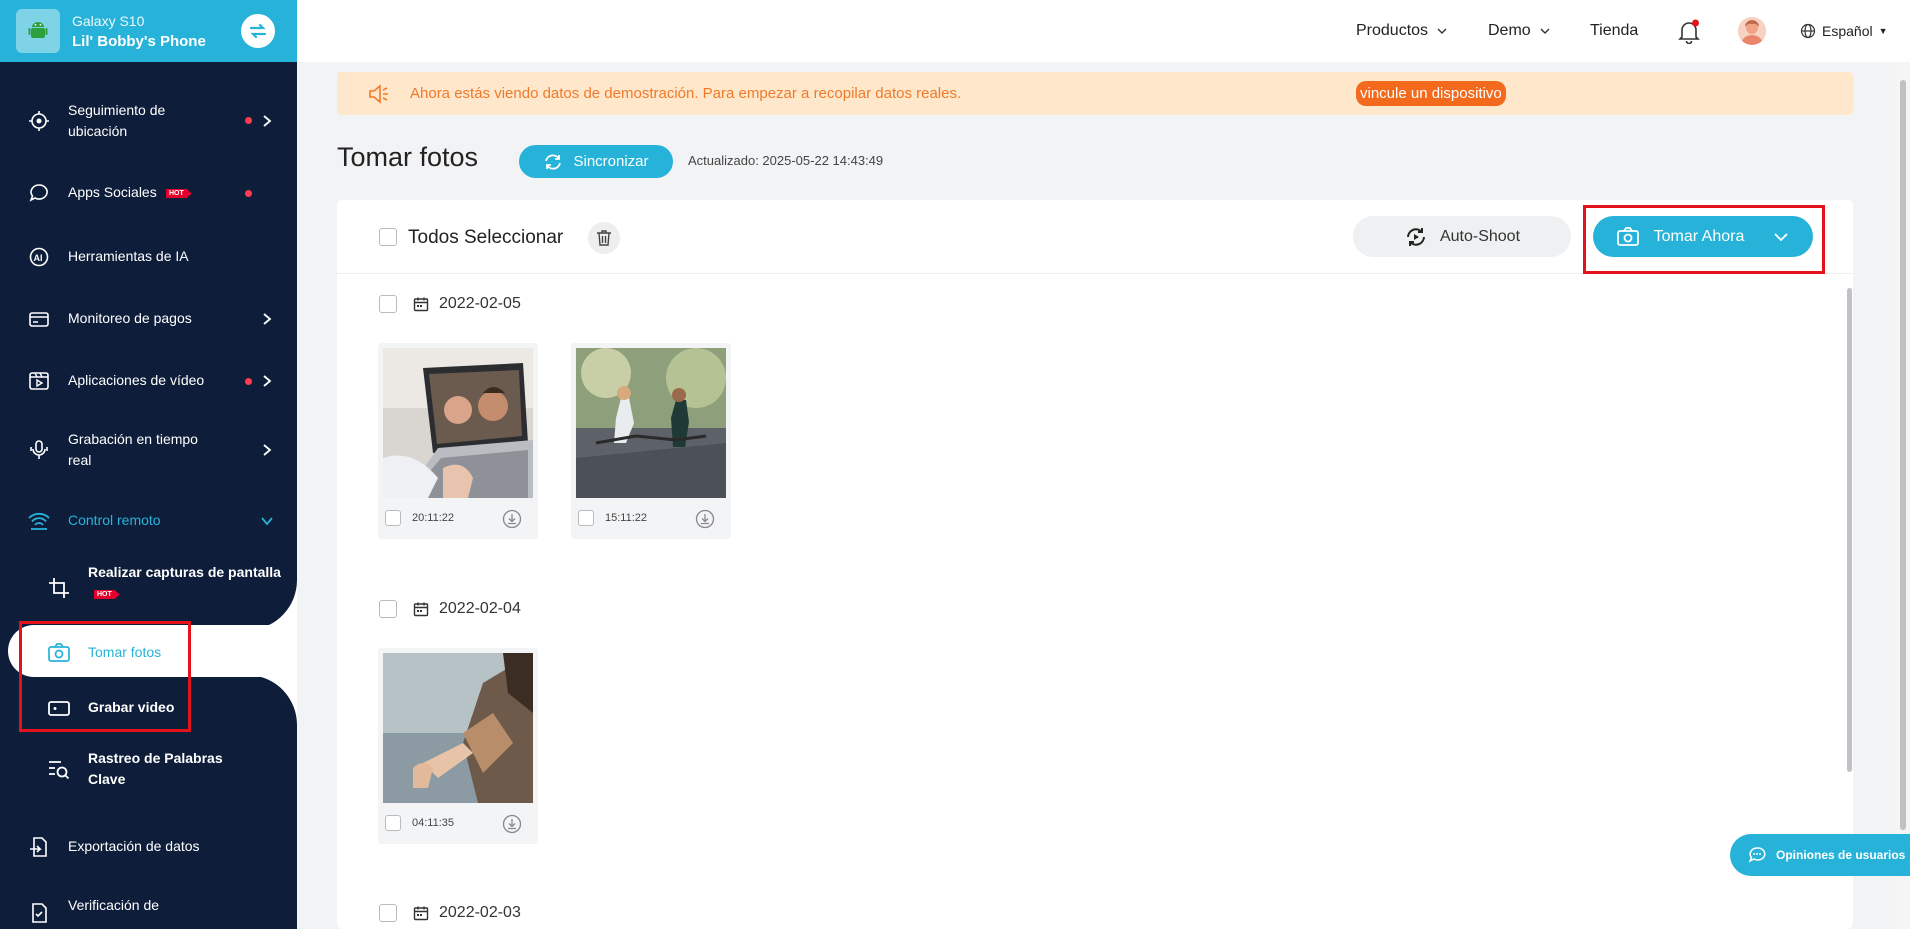 Image resolution: width=1910 pixels, height=929 pixels. Describe the element at coordinates (1689, 31) in the screenshot. I see `bell-icon` at that location.